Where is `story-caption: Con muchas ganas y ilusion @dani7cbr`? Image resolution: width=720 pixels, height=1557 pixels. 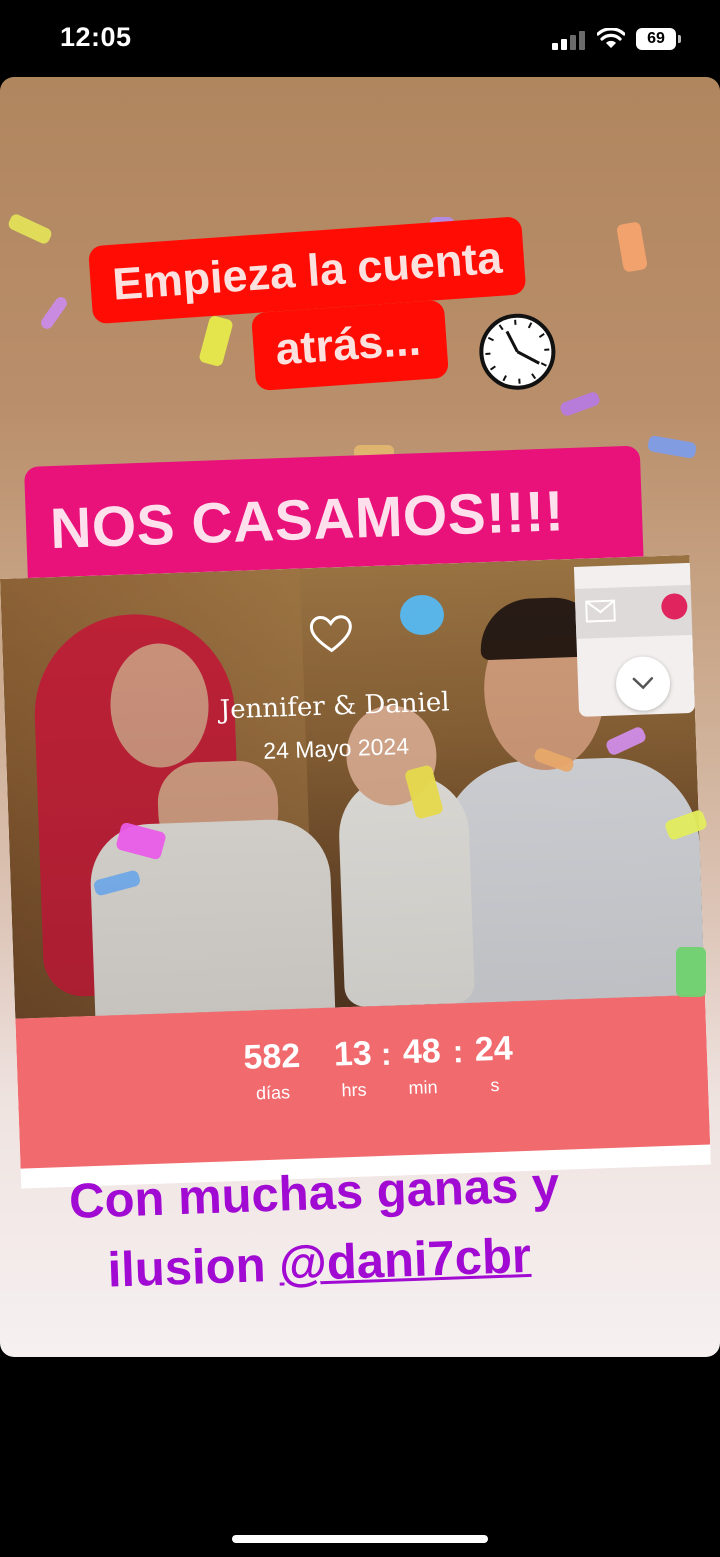 story-caption: Con muchas ganas y ilusion @dani7cbr is located at coordinates (370, 1226).